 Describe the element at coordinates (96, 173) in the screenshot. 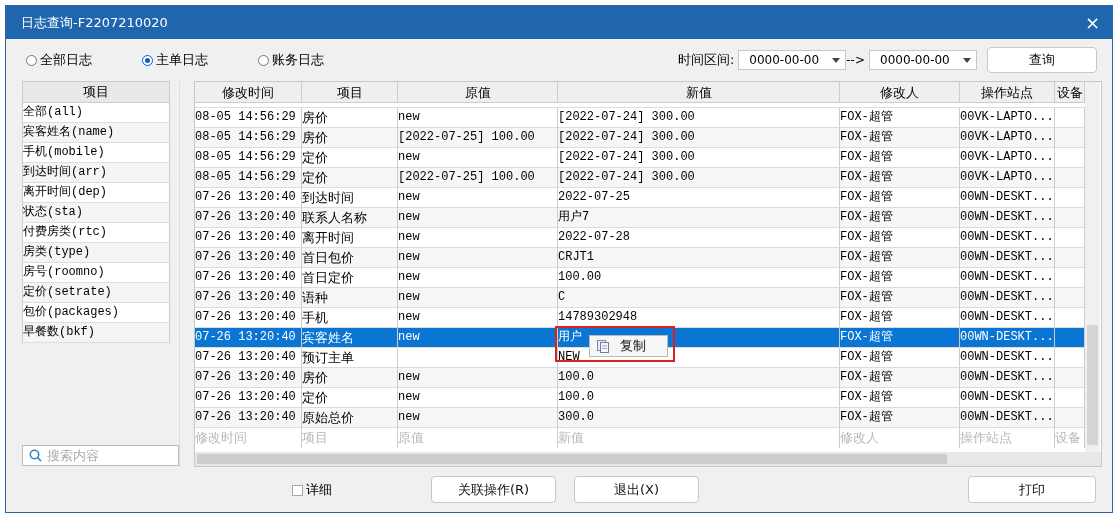

I see `item-list-entry: 到达时间(arr)` at that location.